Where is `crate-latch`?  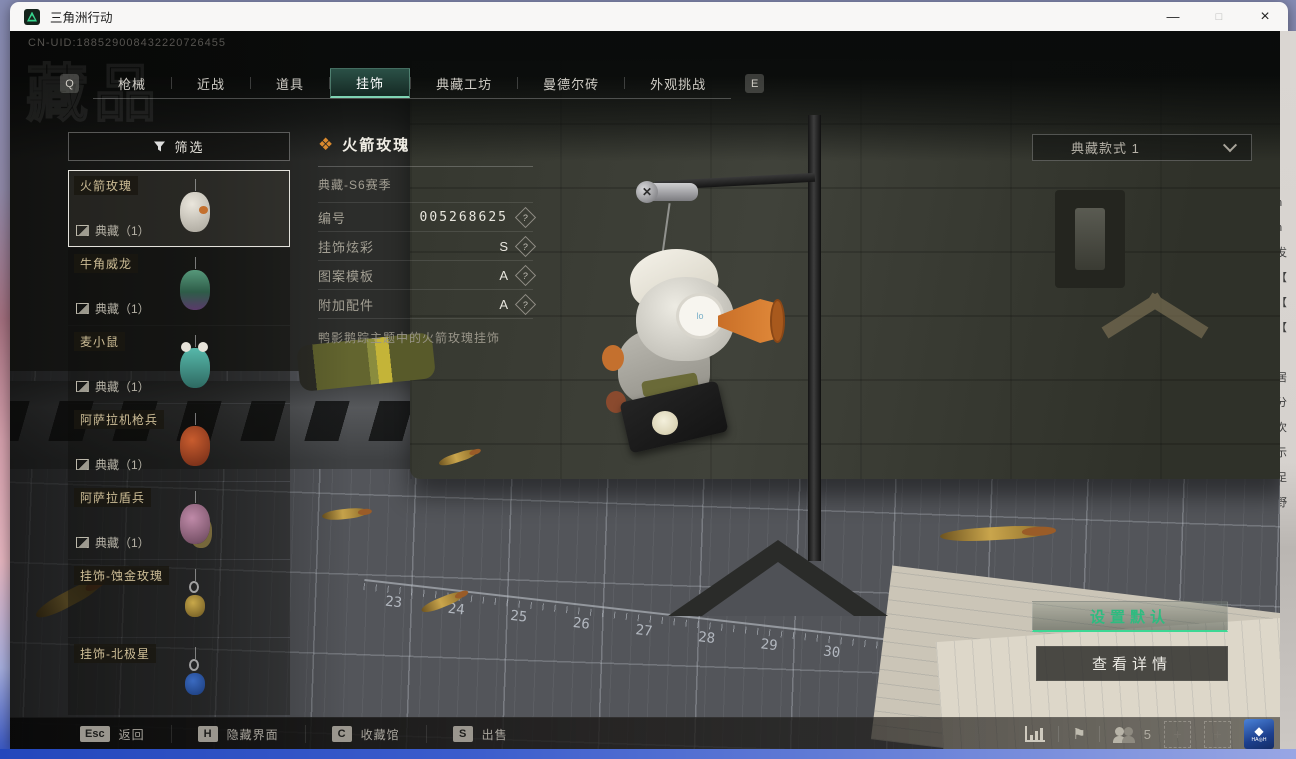
crate-latch is located at coordinates (1090, 239).